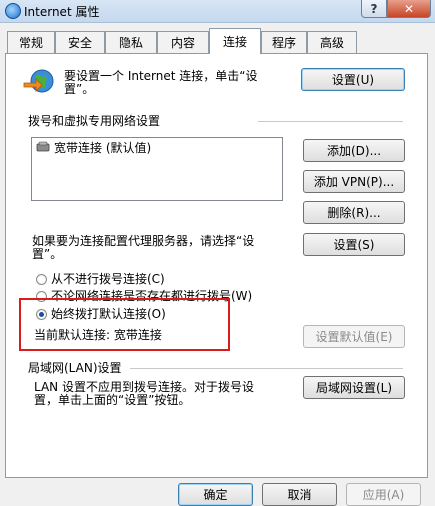 This screenshot has height=506, width=435. What do you see at coordinates (79, 89) in the screenshot?
I see `setup-description-line2: 置”。` at bounding box center [79, 89].